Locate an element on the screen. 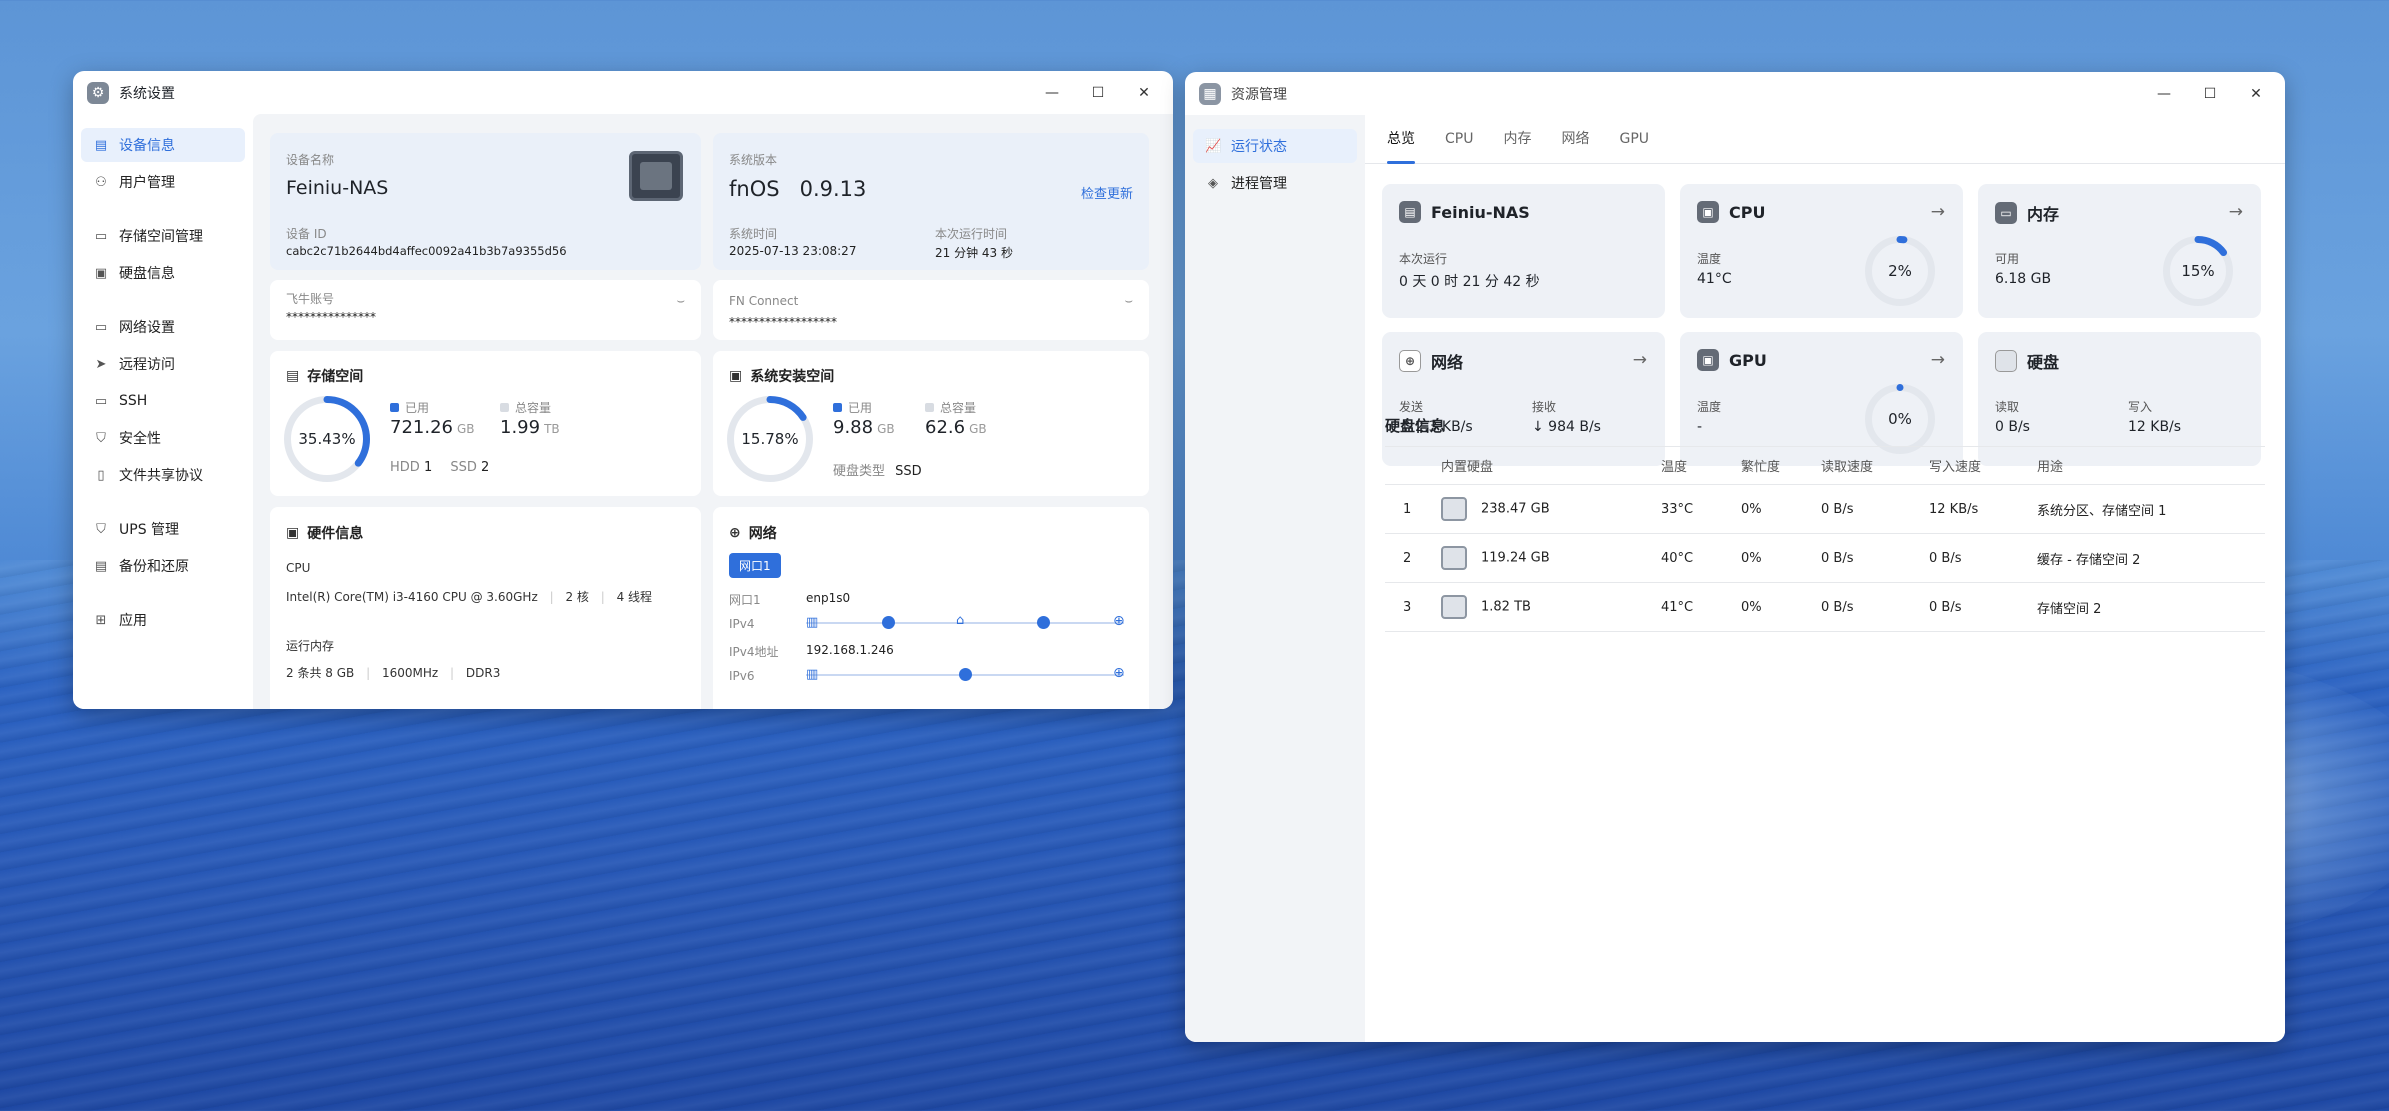 The image size is (2389, 1111). title-bar: ⚙ 系统设置 — ☐ ✕ is located at coordinates (623, 92).